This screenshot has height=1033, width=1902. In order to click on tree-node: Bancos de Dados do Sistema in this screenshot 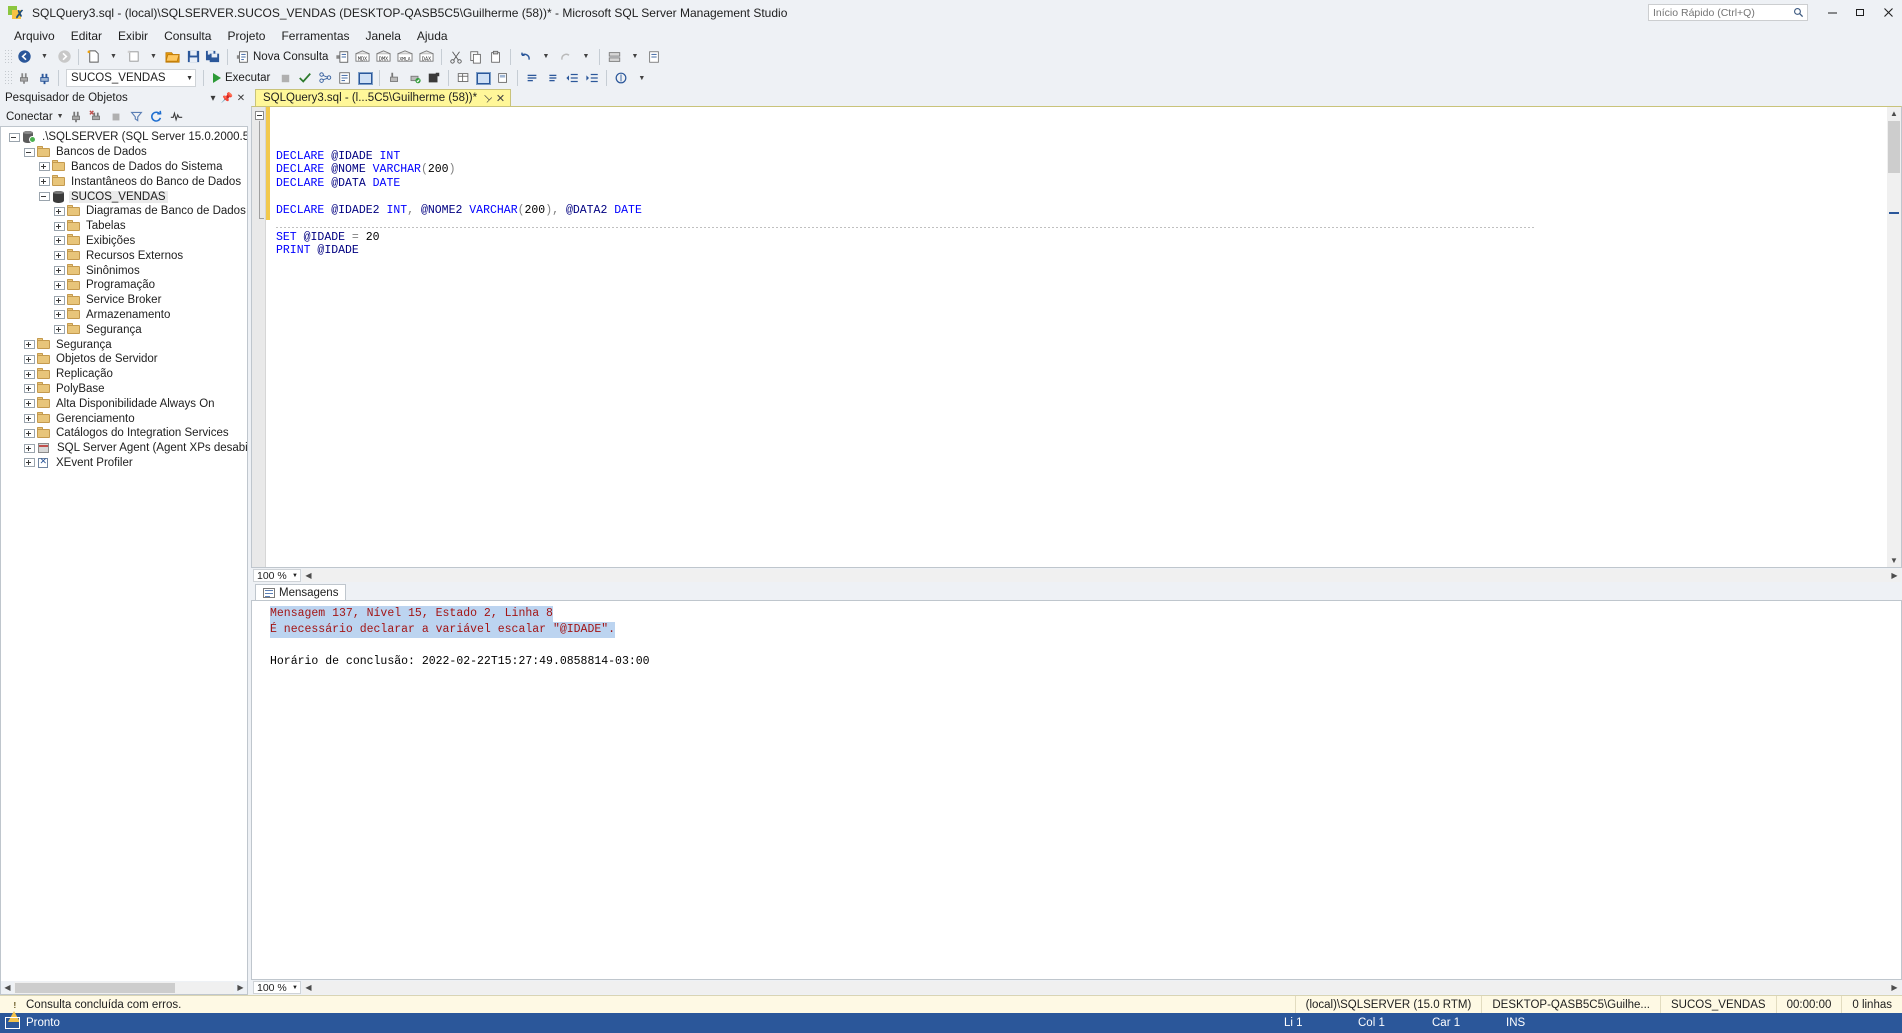, I will do `click(124, 167)`.